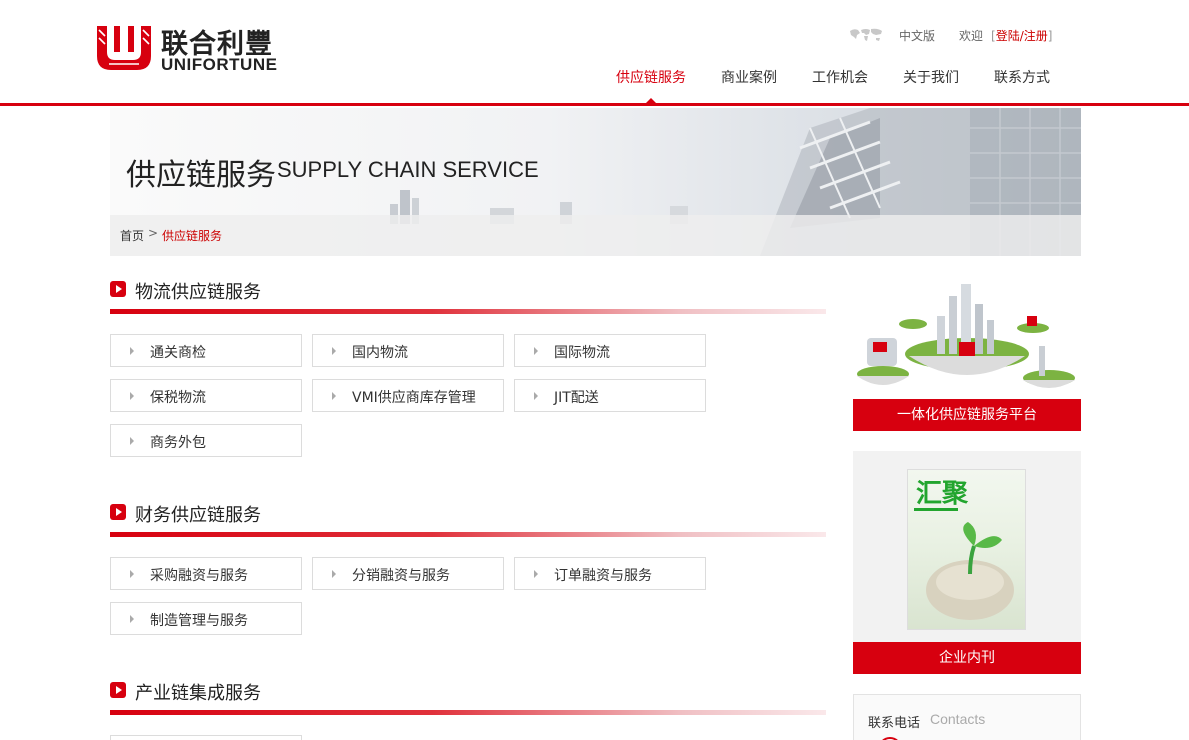 This screenshot has width=1189, height=740. I want to click on contact-title-en: Contacts, so click(958, 719).